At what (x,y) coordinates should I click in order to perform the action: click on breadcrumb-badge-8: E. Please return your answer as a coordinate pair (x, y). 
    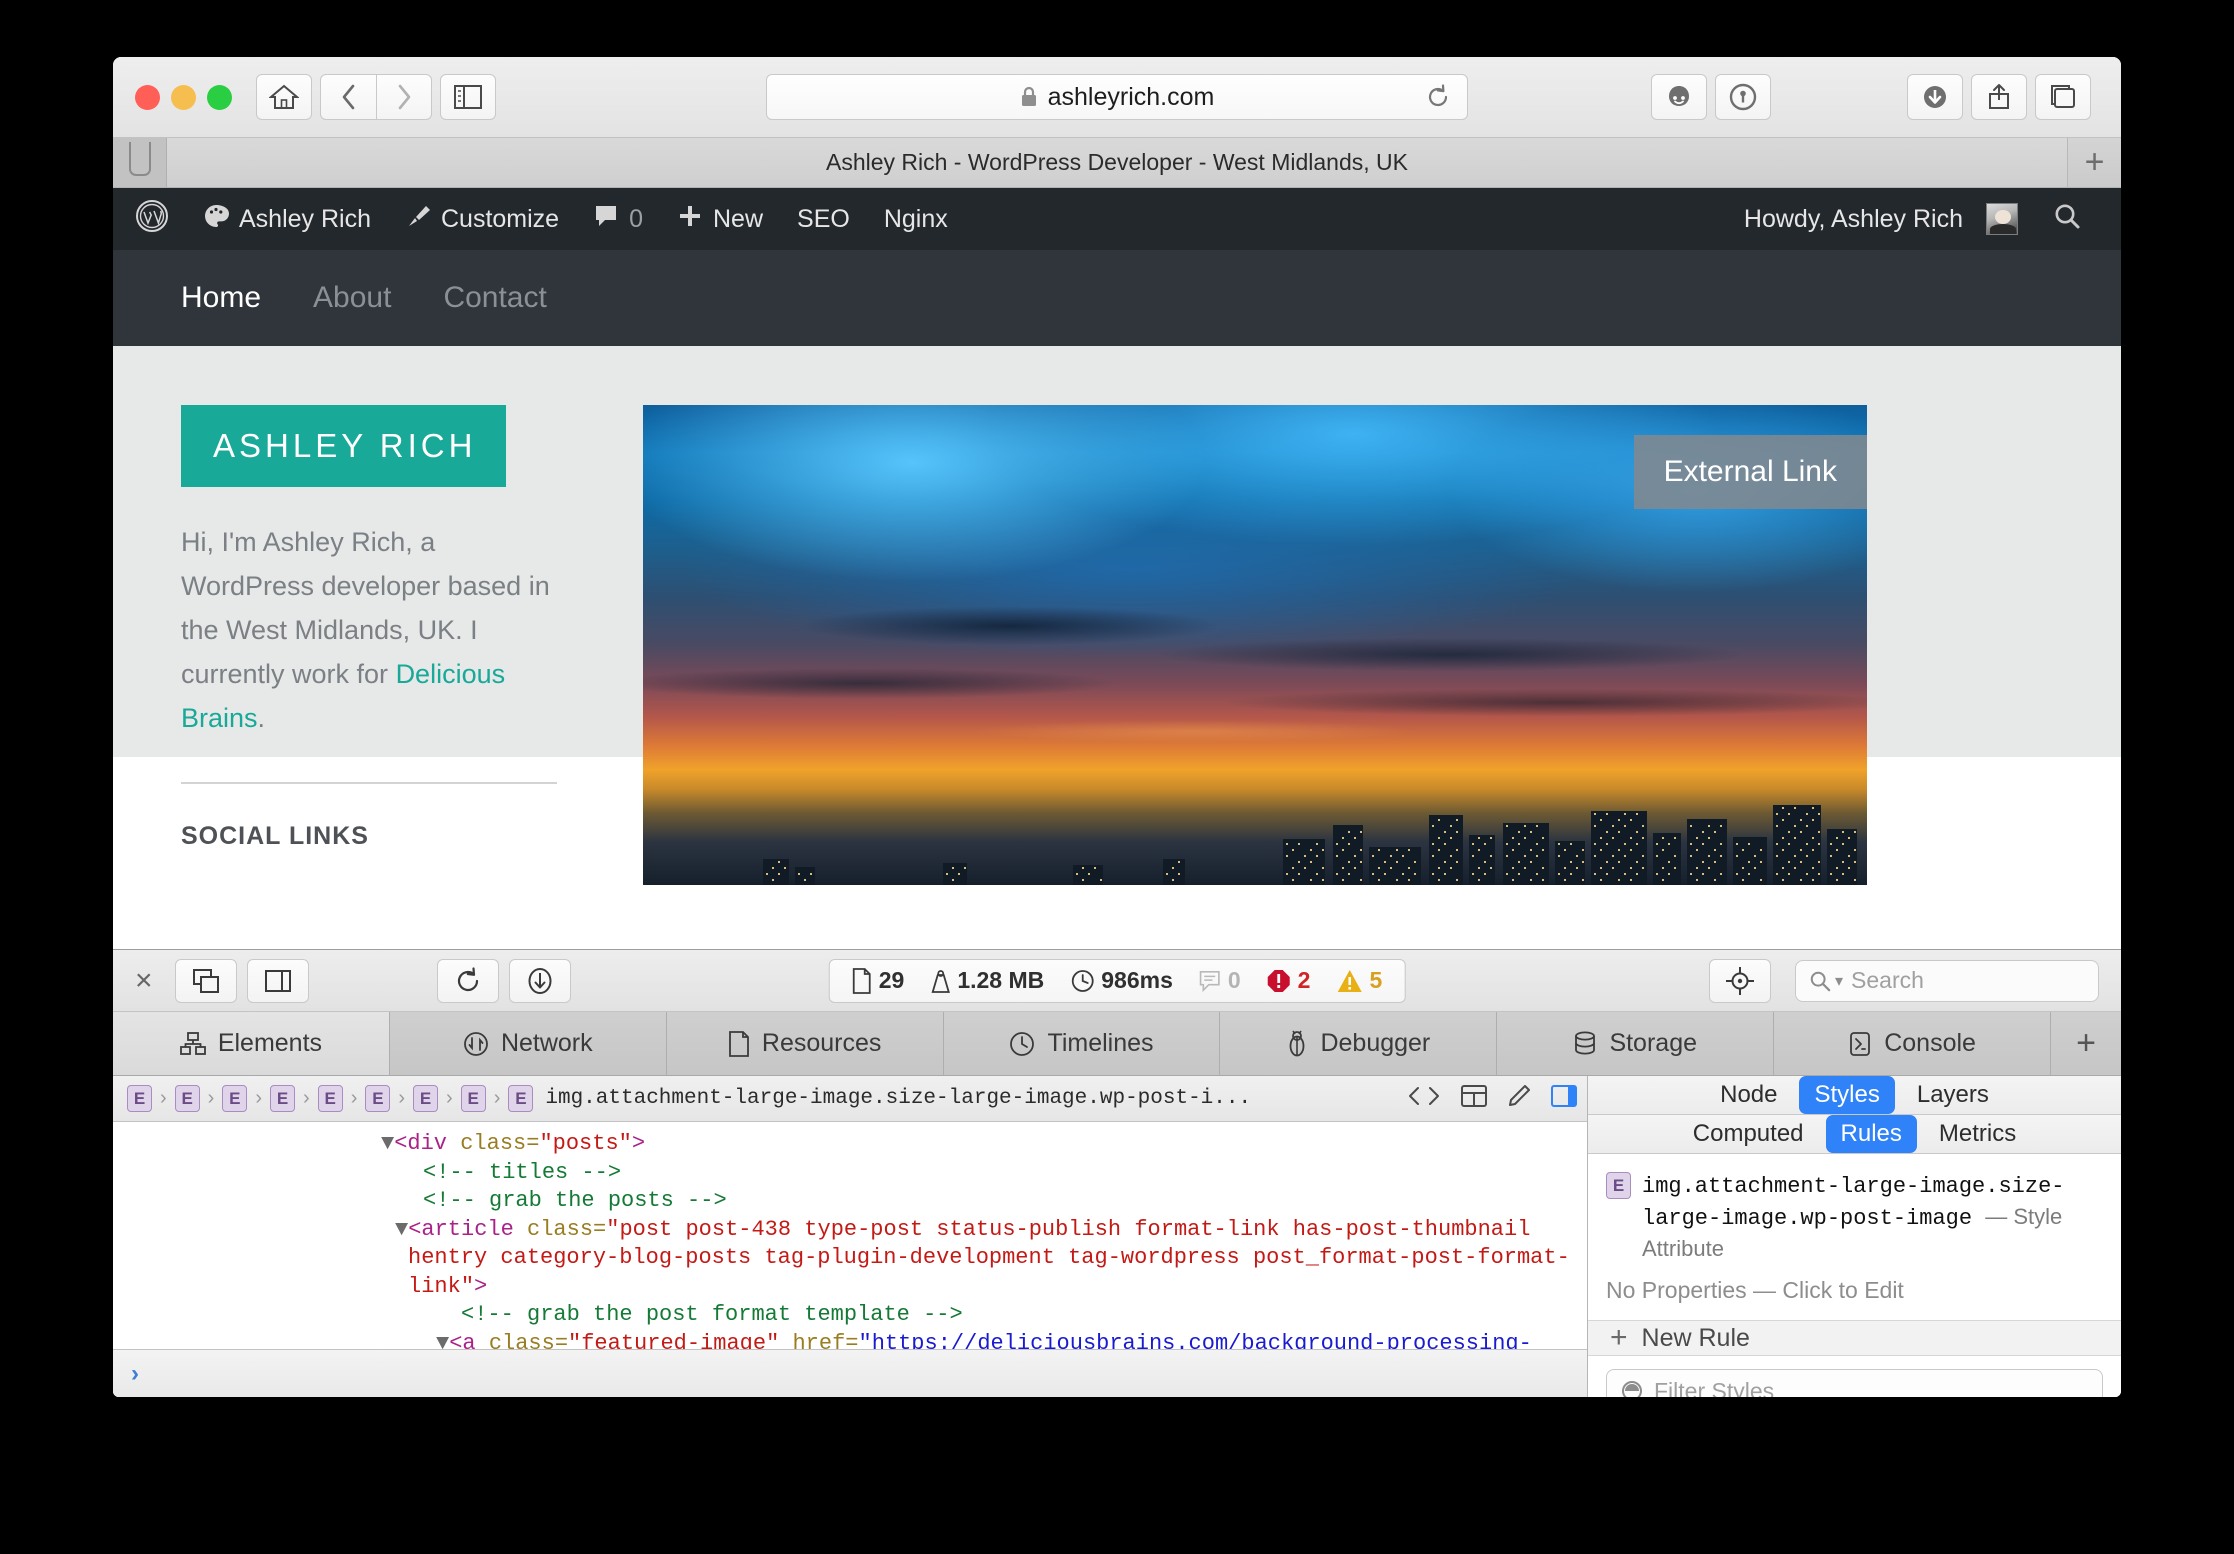
    Looking at the image, I should click on (473, 1098).